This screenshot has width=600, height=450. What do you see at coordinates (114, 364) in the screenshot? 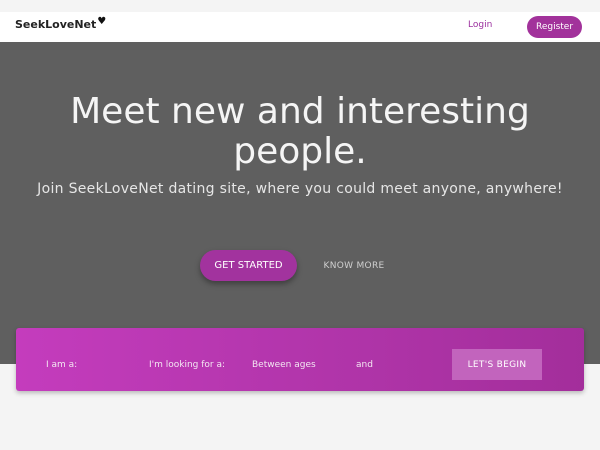
I see `gender-select` at bounding box center [114, 364].